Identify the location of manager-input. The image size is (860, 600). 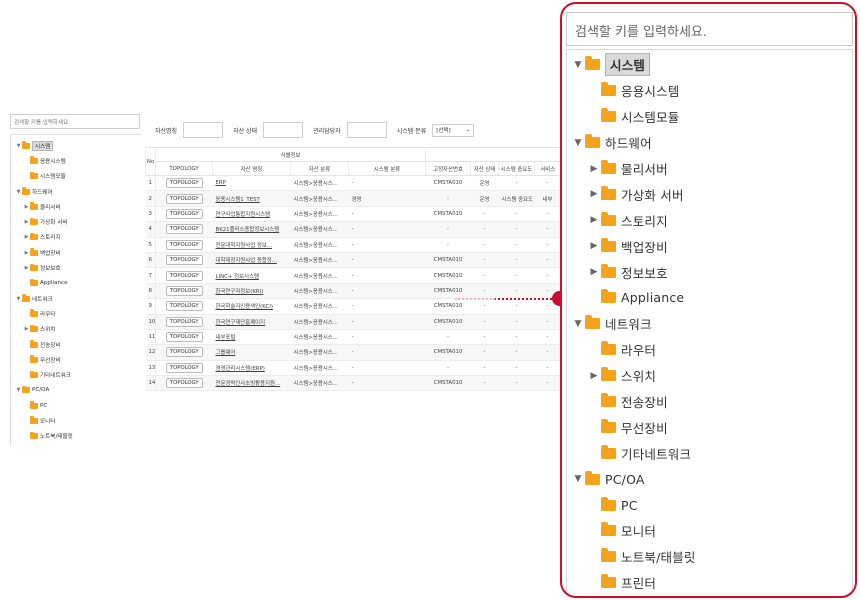
(366, 130).